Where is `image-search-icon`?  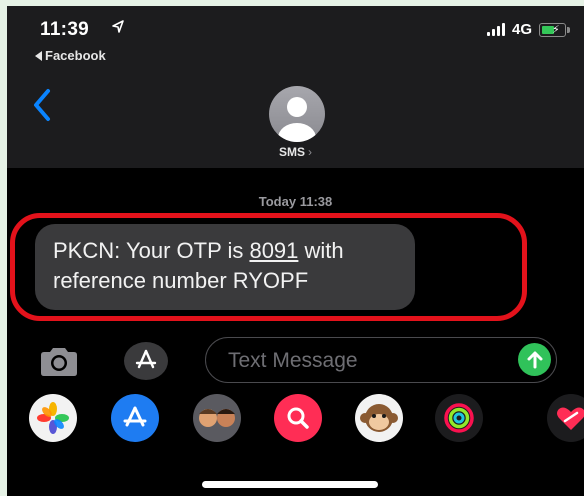
image-search-icon is located at coordinates (298, 418).